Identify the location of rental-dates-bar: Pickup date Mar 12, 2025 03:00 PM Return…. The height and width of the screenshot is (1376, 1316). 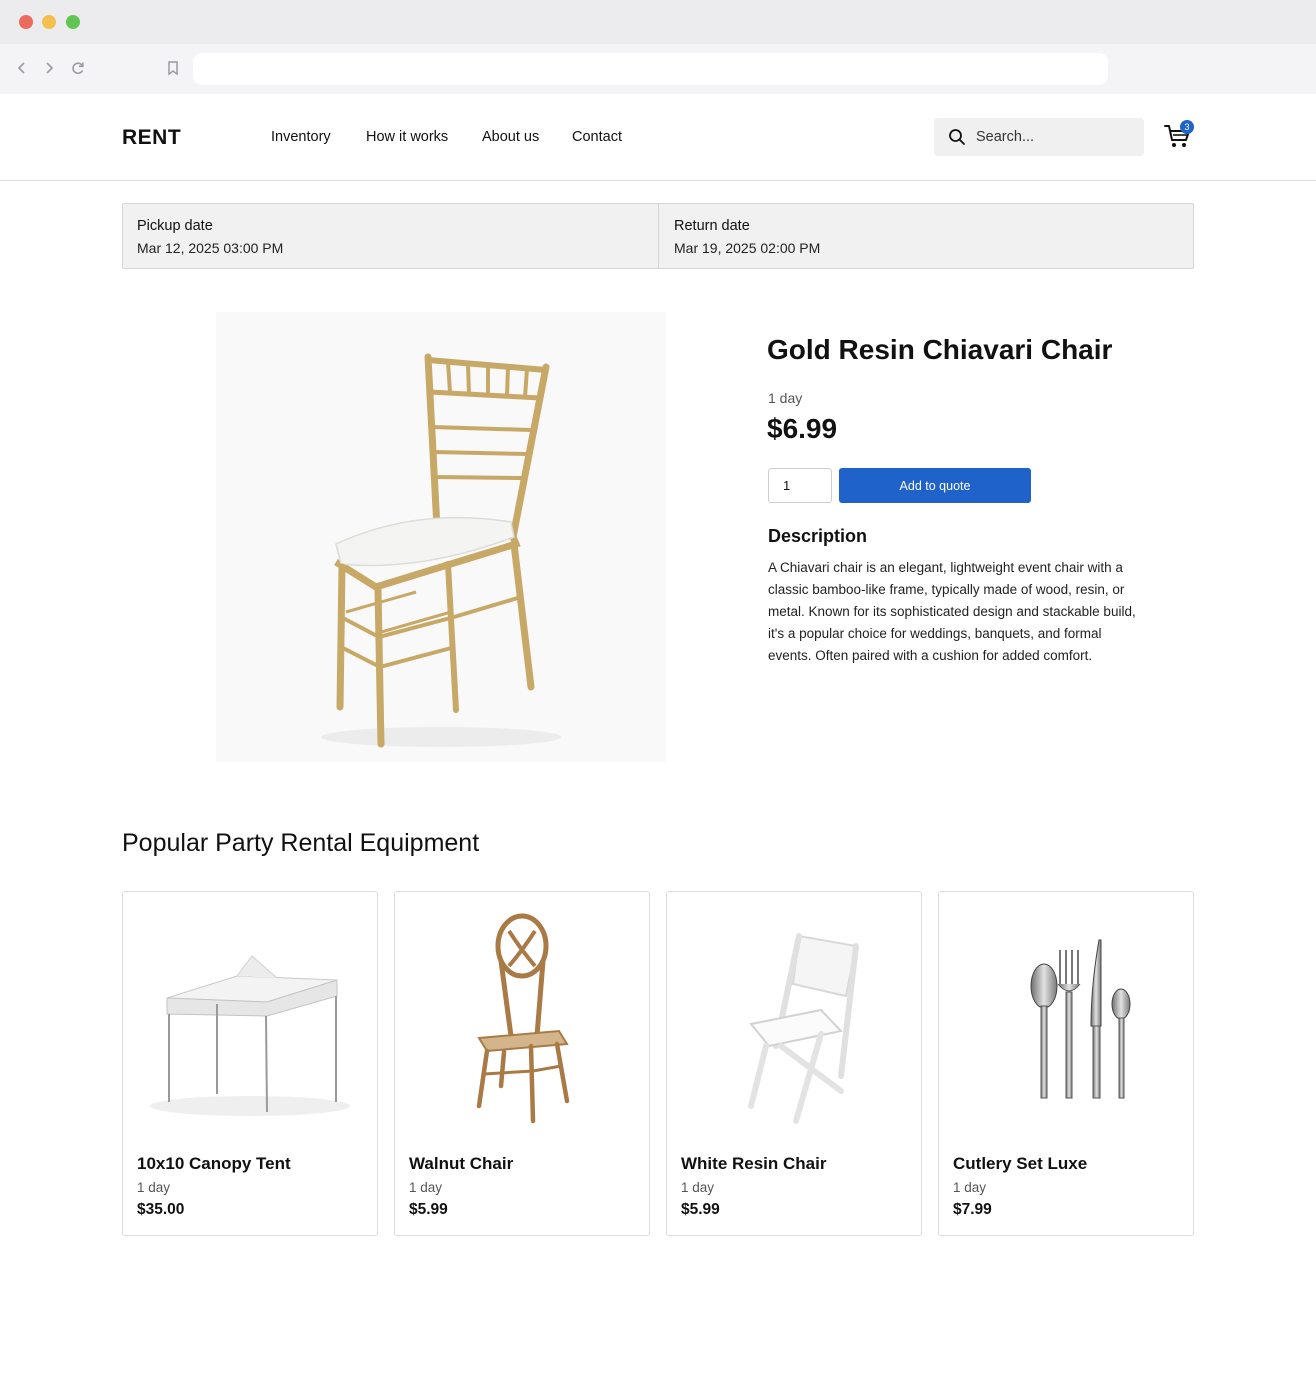
(658, 236).